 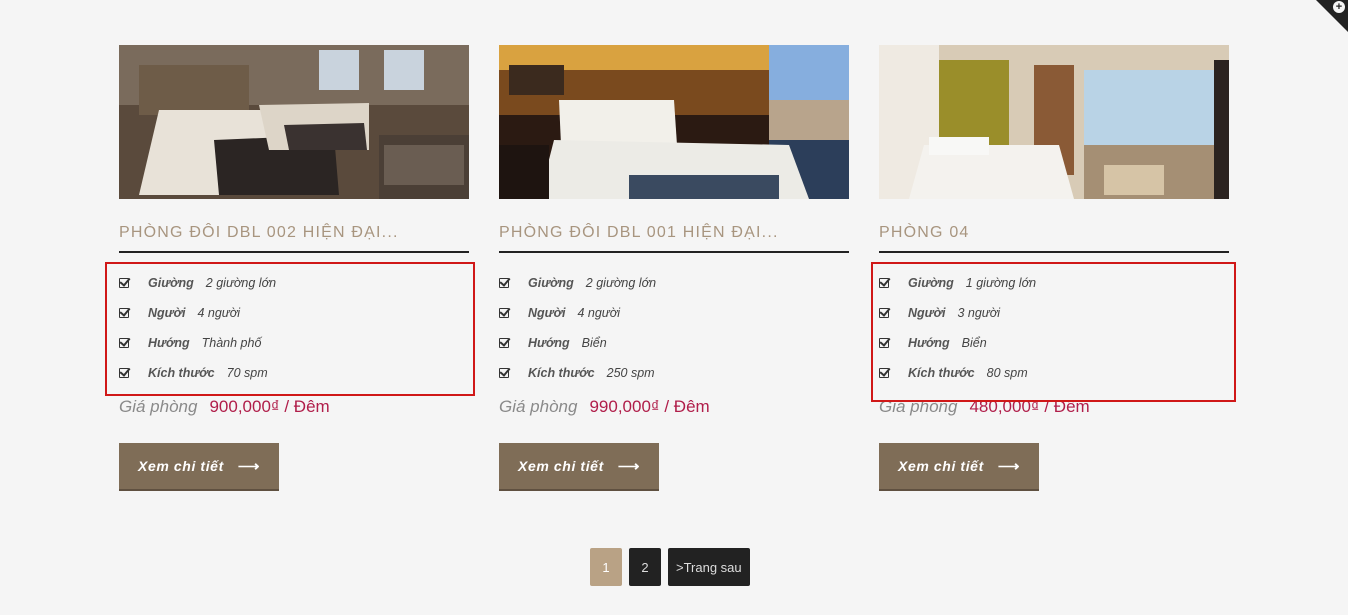 I want to click on pagination: 1 2 >Trang sau, so click(x=670, y=567).